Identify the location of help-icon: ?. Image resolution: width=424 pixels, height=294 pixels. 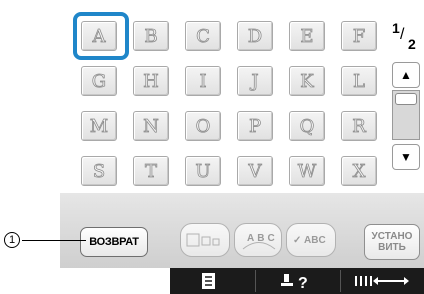
(297, 281).